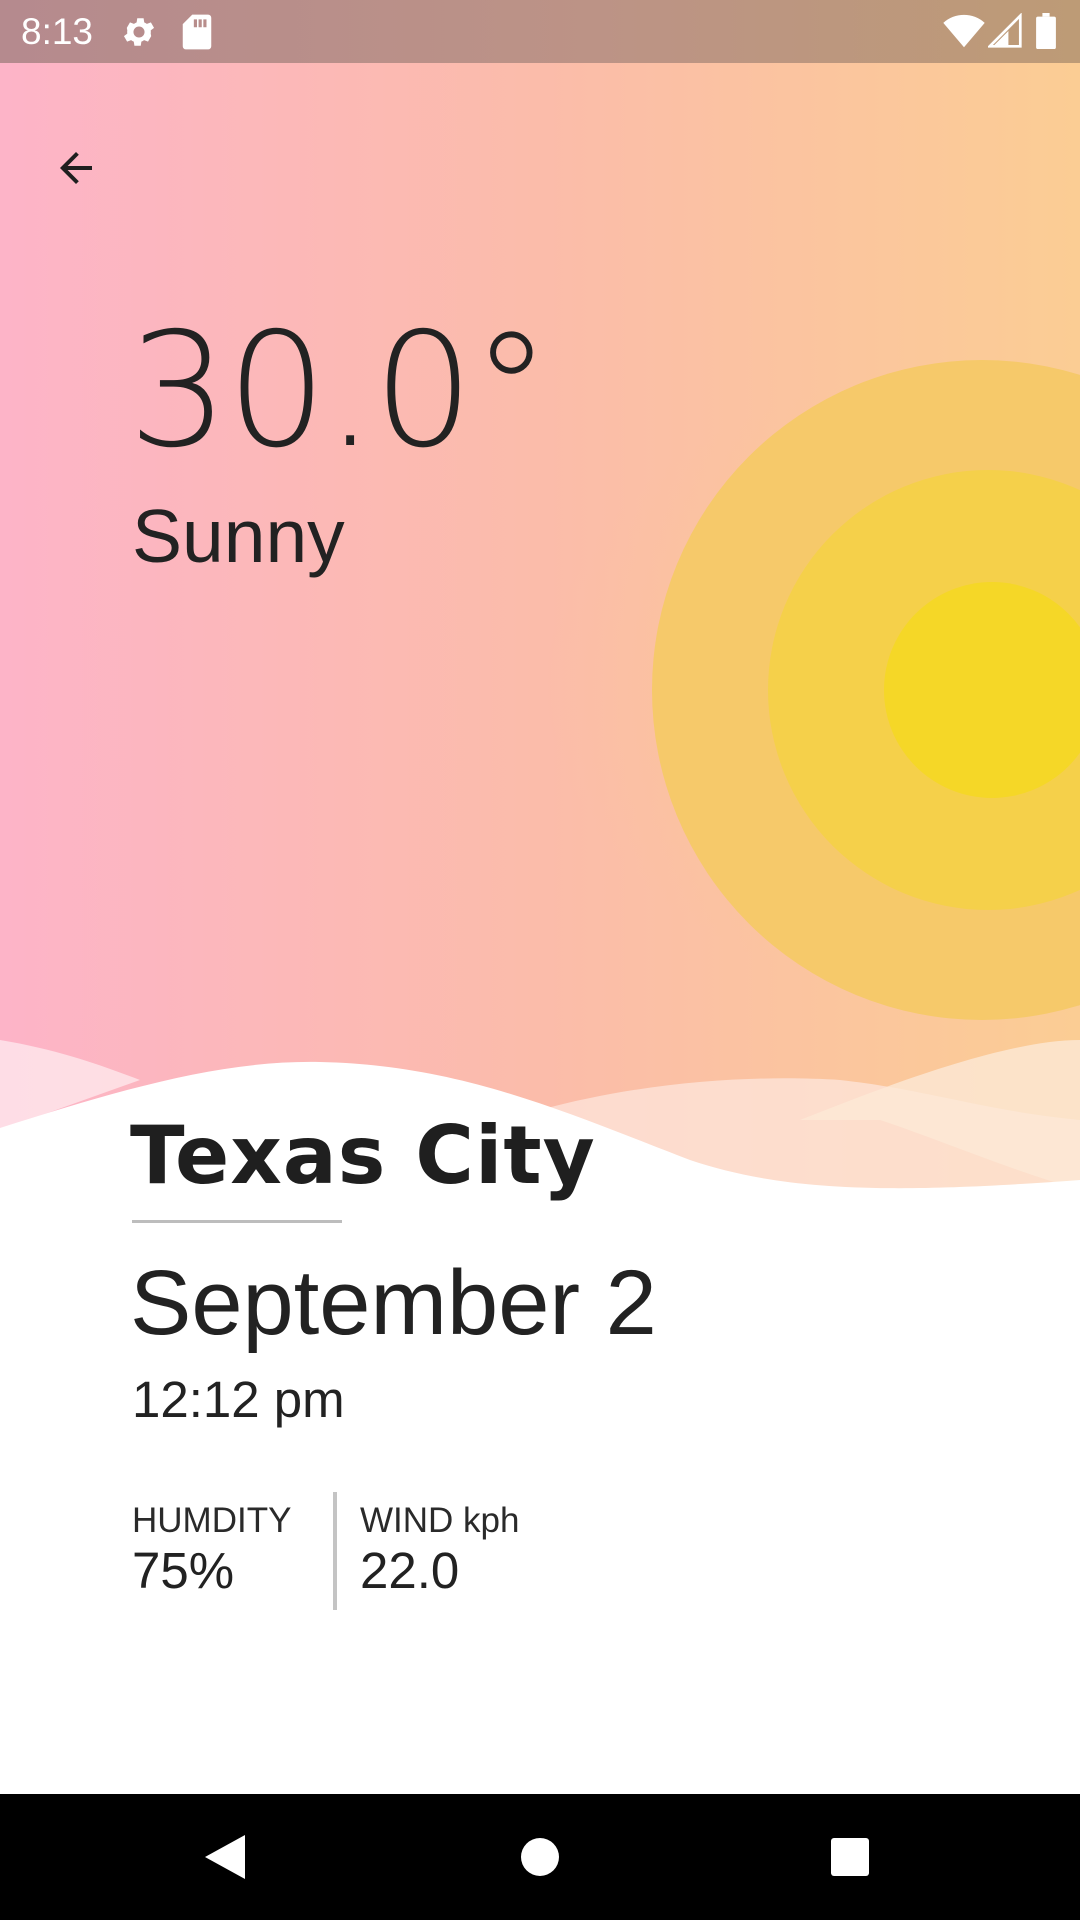  What do you see at coordinates (57, 31) in the screenshot?
I see `status-time: 8:13` at bounding box center [57, 31].